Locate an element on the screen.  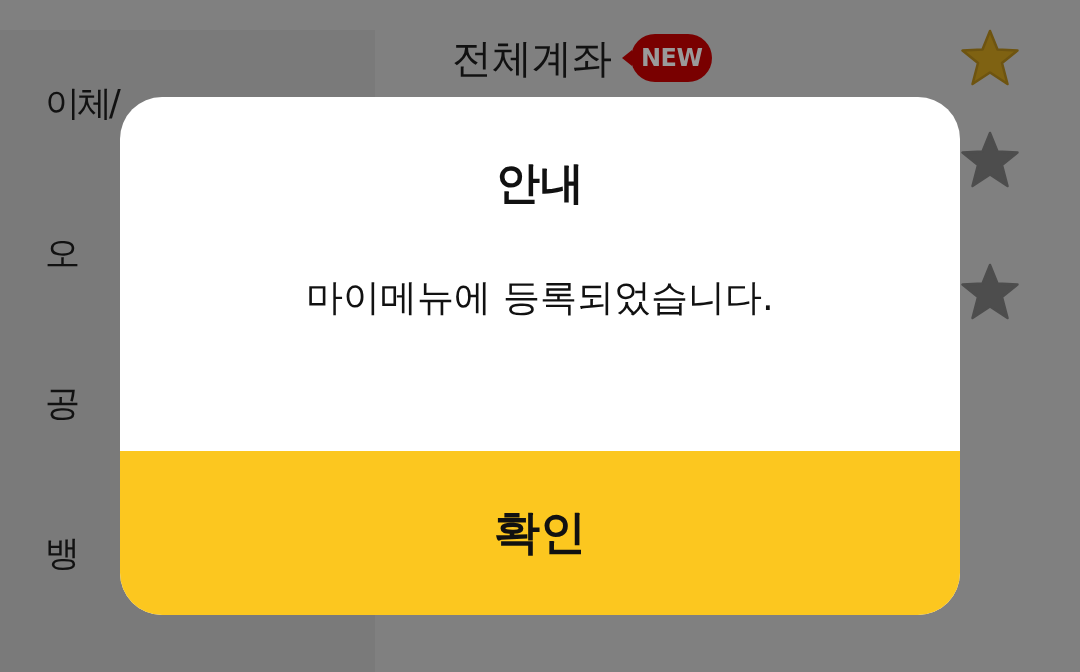
dialog-title: 안내 is located at coordinates (540, 183).